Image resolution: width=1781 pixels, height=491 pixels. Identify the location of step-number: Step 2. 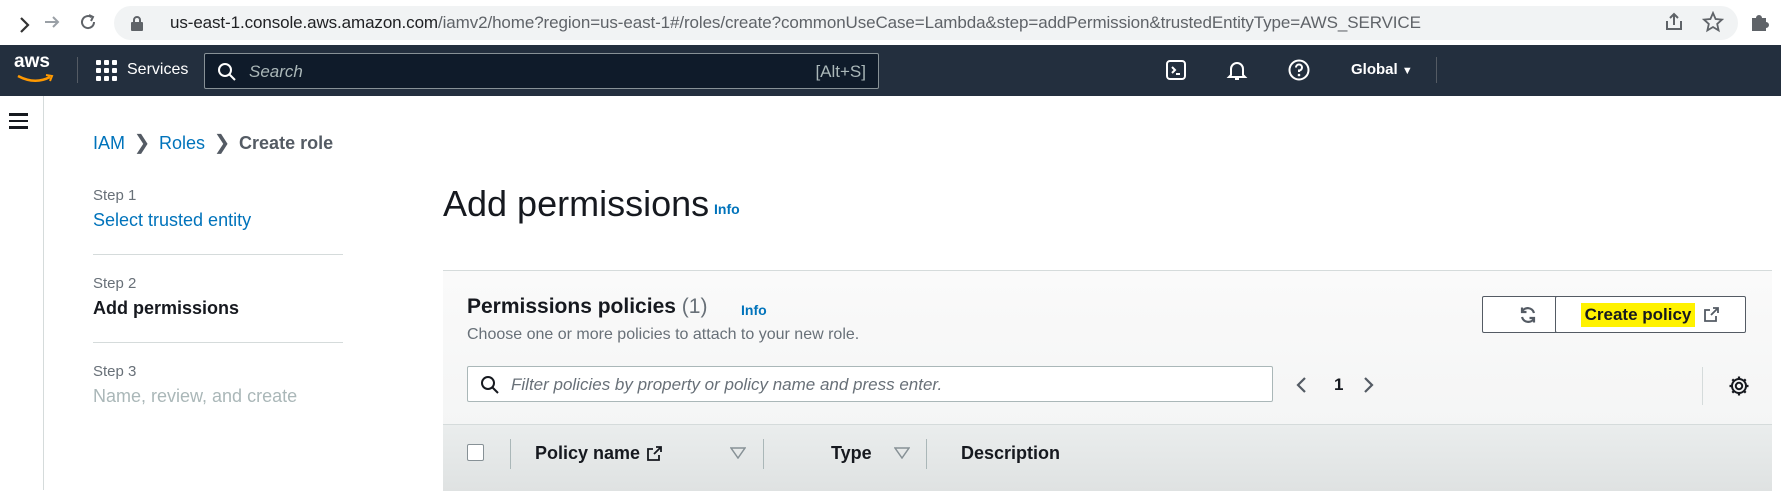
(115, 283).